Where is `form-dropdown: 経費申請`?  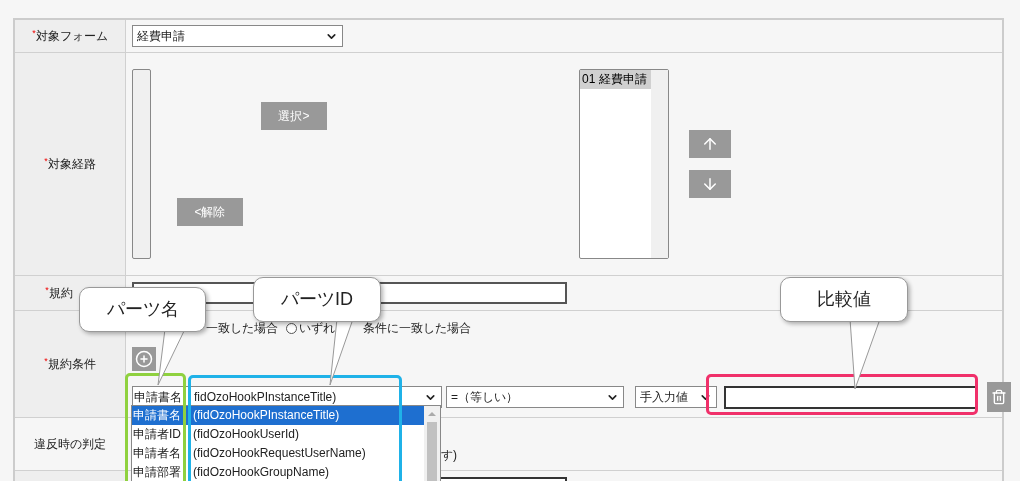 form-dropdown: 経費申請 is located at coordinates (237, 36).